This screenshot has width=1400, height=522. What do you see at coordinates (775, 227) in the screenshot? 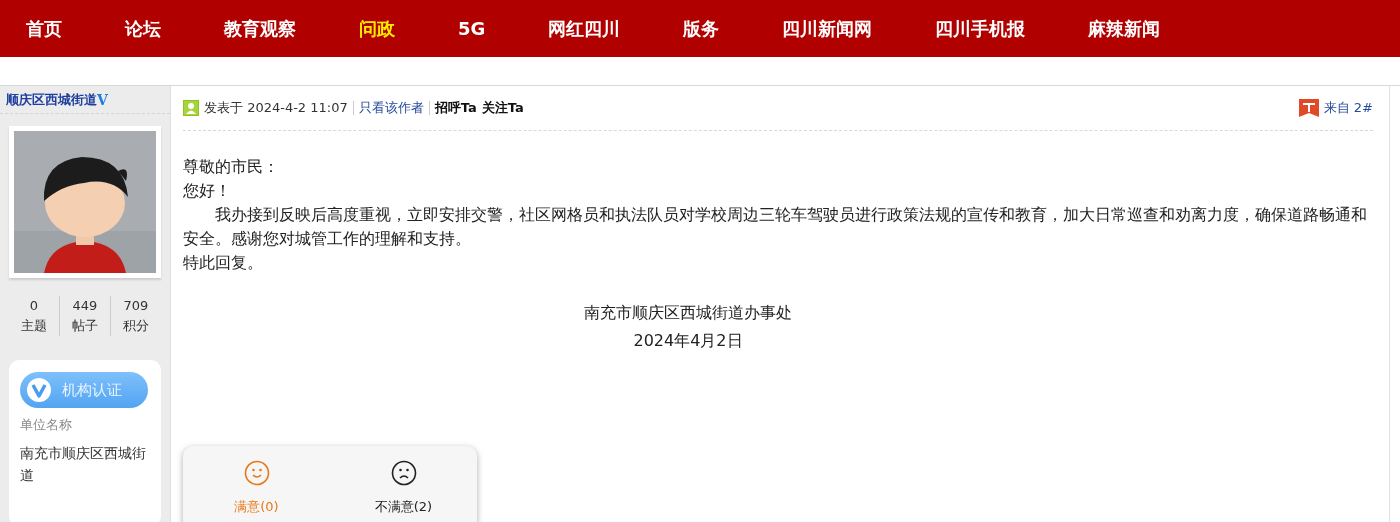
I see `post-text: 我办接到反映后高度重视，立即安排交警，社区网格员和执法队员对学校周边三轮车驾驶员进行政策法规的宣传和教育，加大日常巡查和劝离力度，确保道路畅通和安全。感谢您对城管工作的理解和支持。` at bounding box center [775, 227].